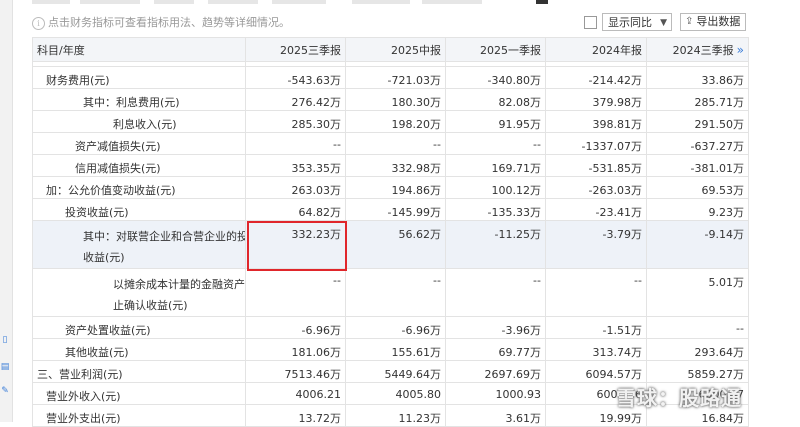 The width and height of the screenshot is (800, 427). Describe the element at coordinates (295, 49) in the screenshot. I see `header-period: 2025三季报` at that location.